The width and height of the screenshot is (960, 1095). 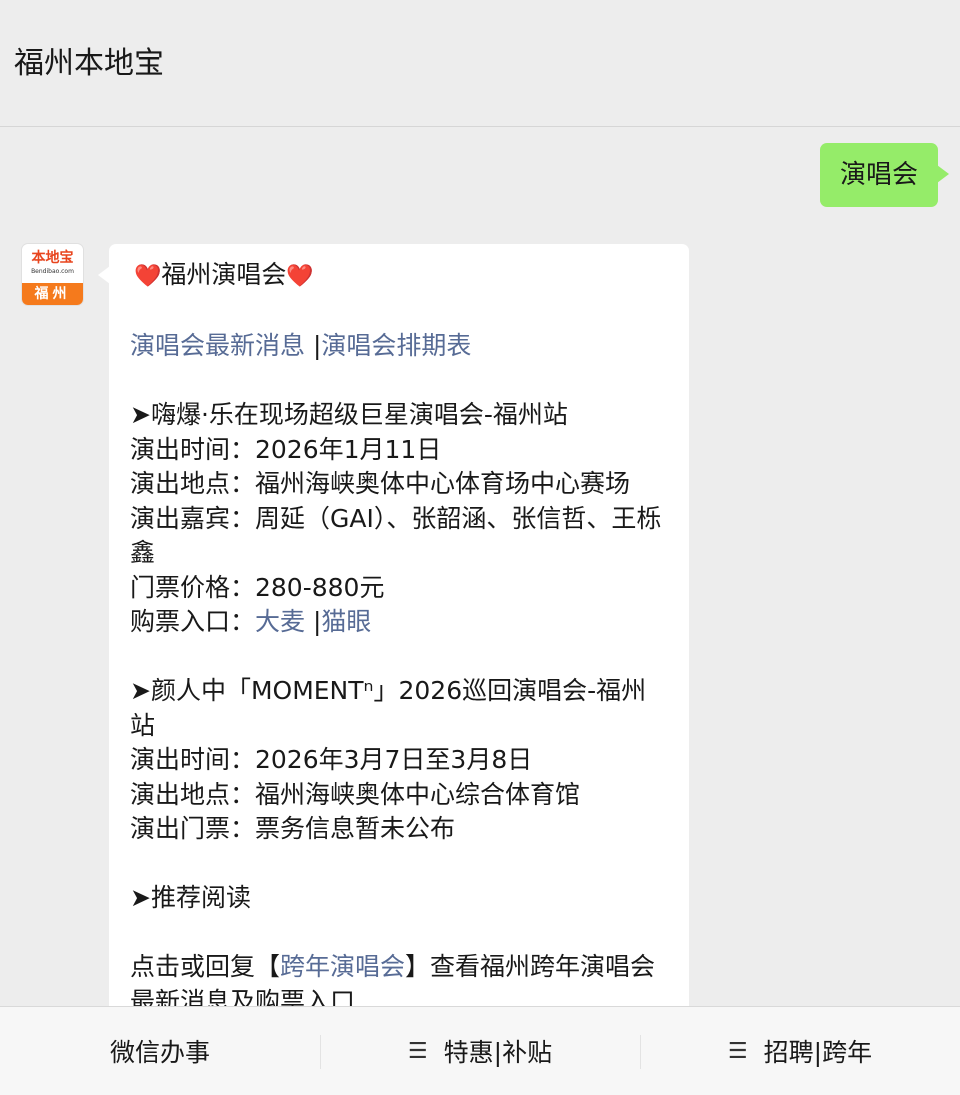 What do you see at coordinates (89, 63) in the screenshot?
I see `chat-title: 福州本地宝` at bounding box center [89, 63].